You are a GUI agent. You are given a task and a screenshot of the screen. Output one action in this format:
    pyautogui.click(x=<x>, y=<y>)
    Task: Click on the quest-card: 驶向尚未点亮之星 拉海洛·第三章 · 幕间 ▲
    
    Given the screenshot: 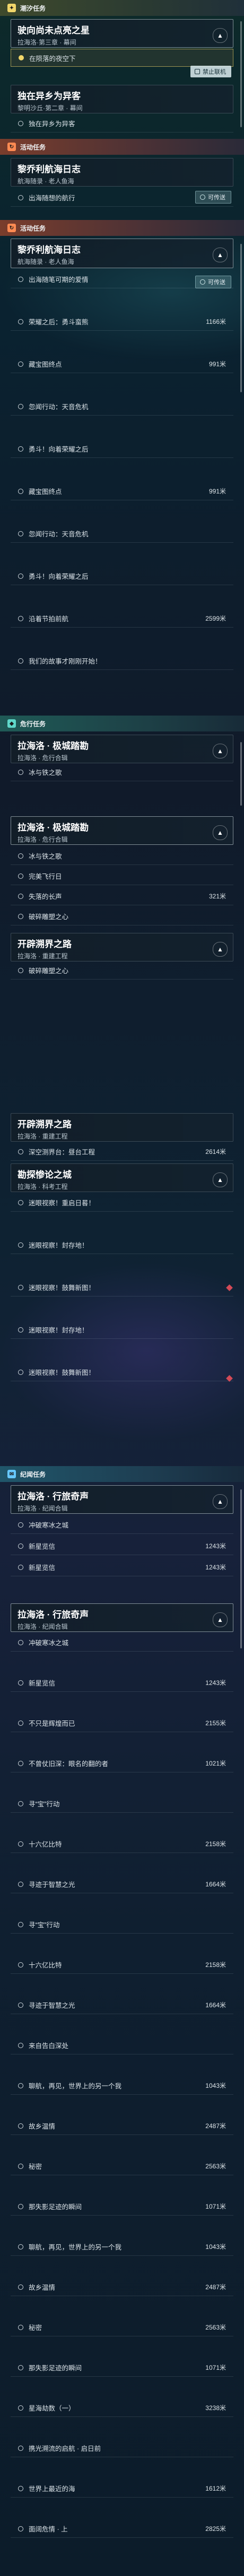 What is the action you would take?
    pyautogui.click(x=122, y=33)
    